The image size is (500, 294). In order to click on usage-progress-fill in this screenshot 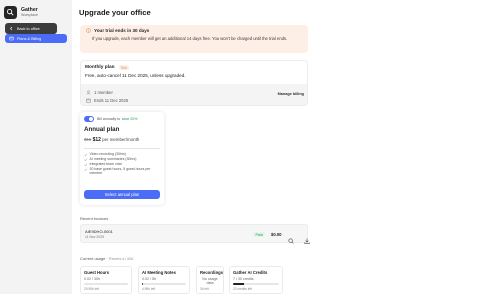, I will do `click(238, 283)`.